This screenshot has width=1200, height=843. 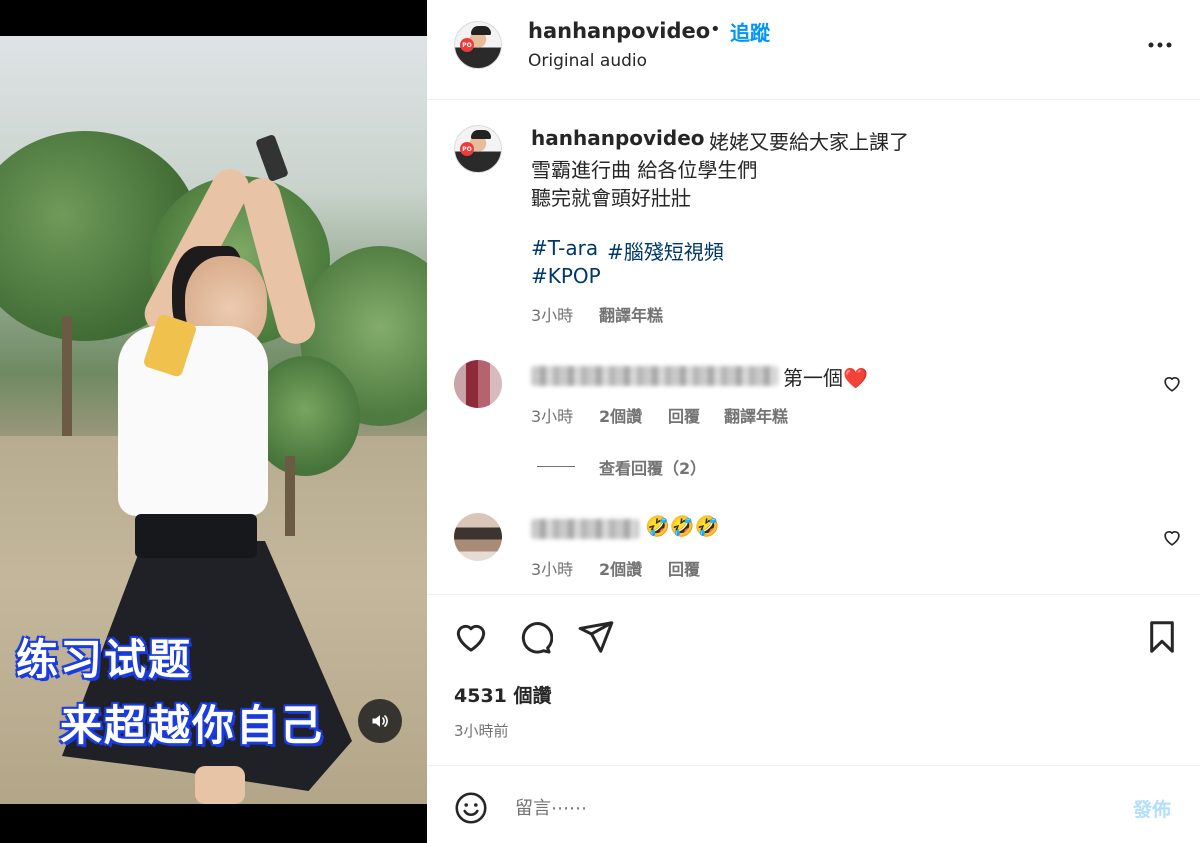 I want to click on caption-username: hanhanpovideo, so click(x=618, y=138).